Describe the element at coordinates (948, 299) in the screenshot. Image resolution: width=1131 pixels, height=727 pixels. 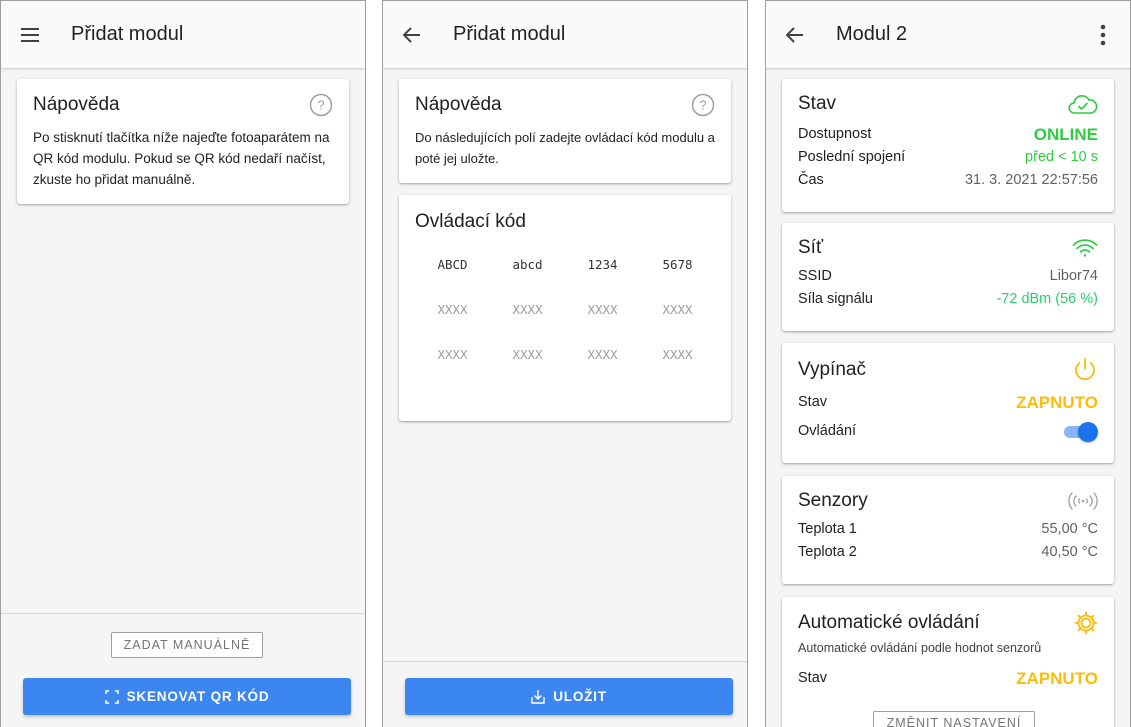
I see `signal-row: Síla signálu -72 dBm (56 %)` at that location.